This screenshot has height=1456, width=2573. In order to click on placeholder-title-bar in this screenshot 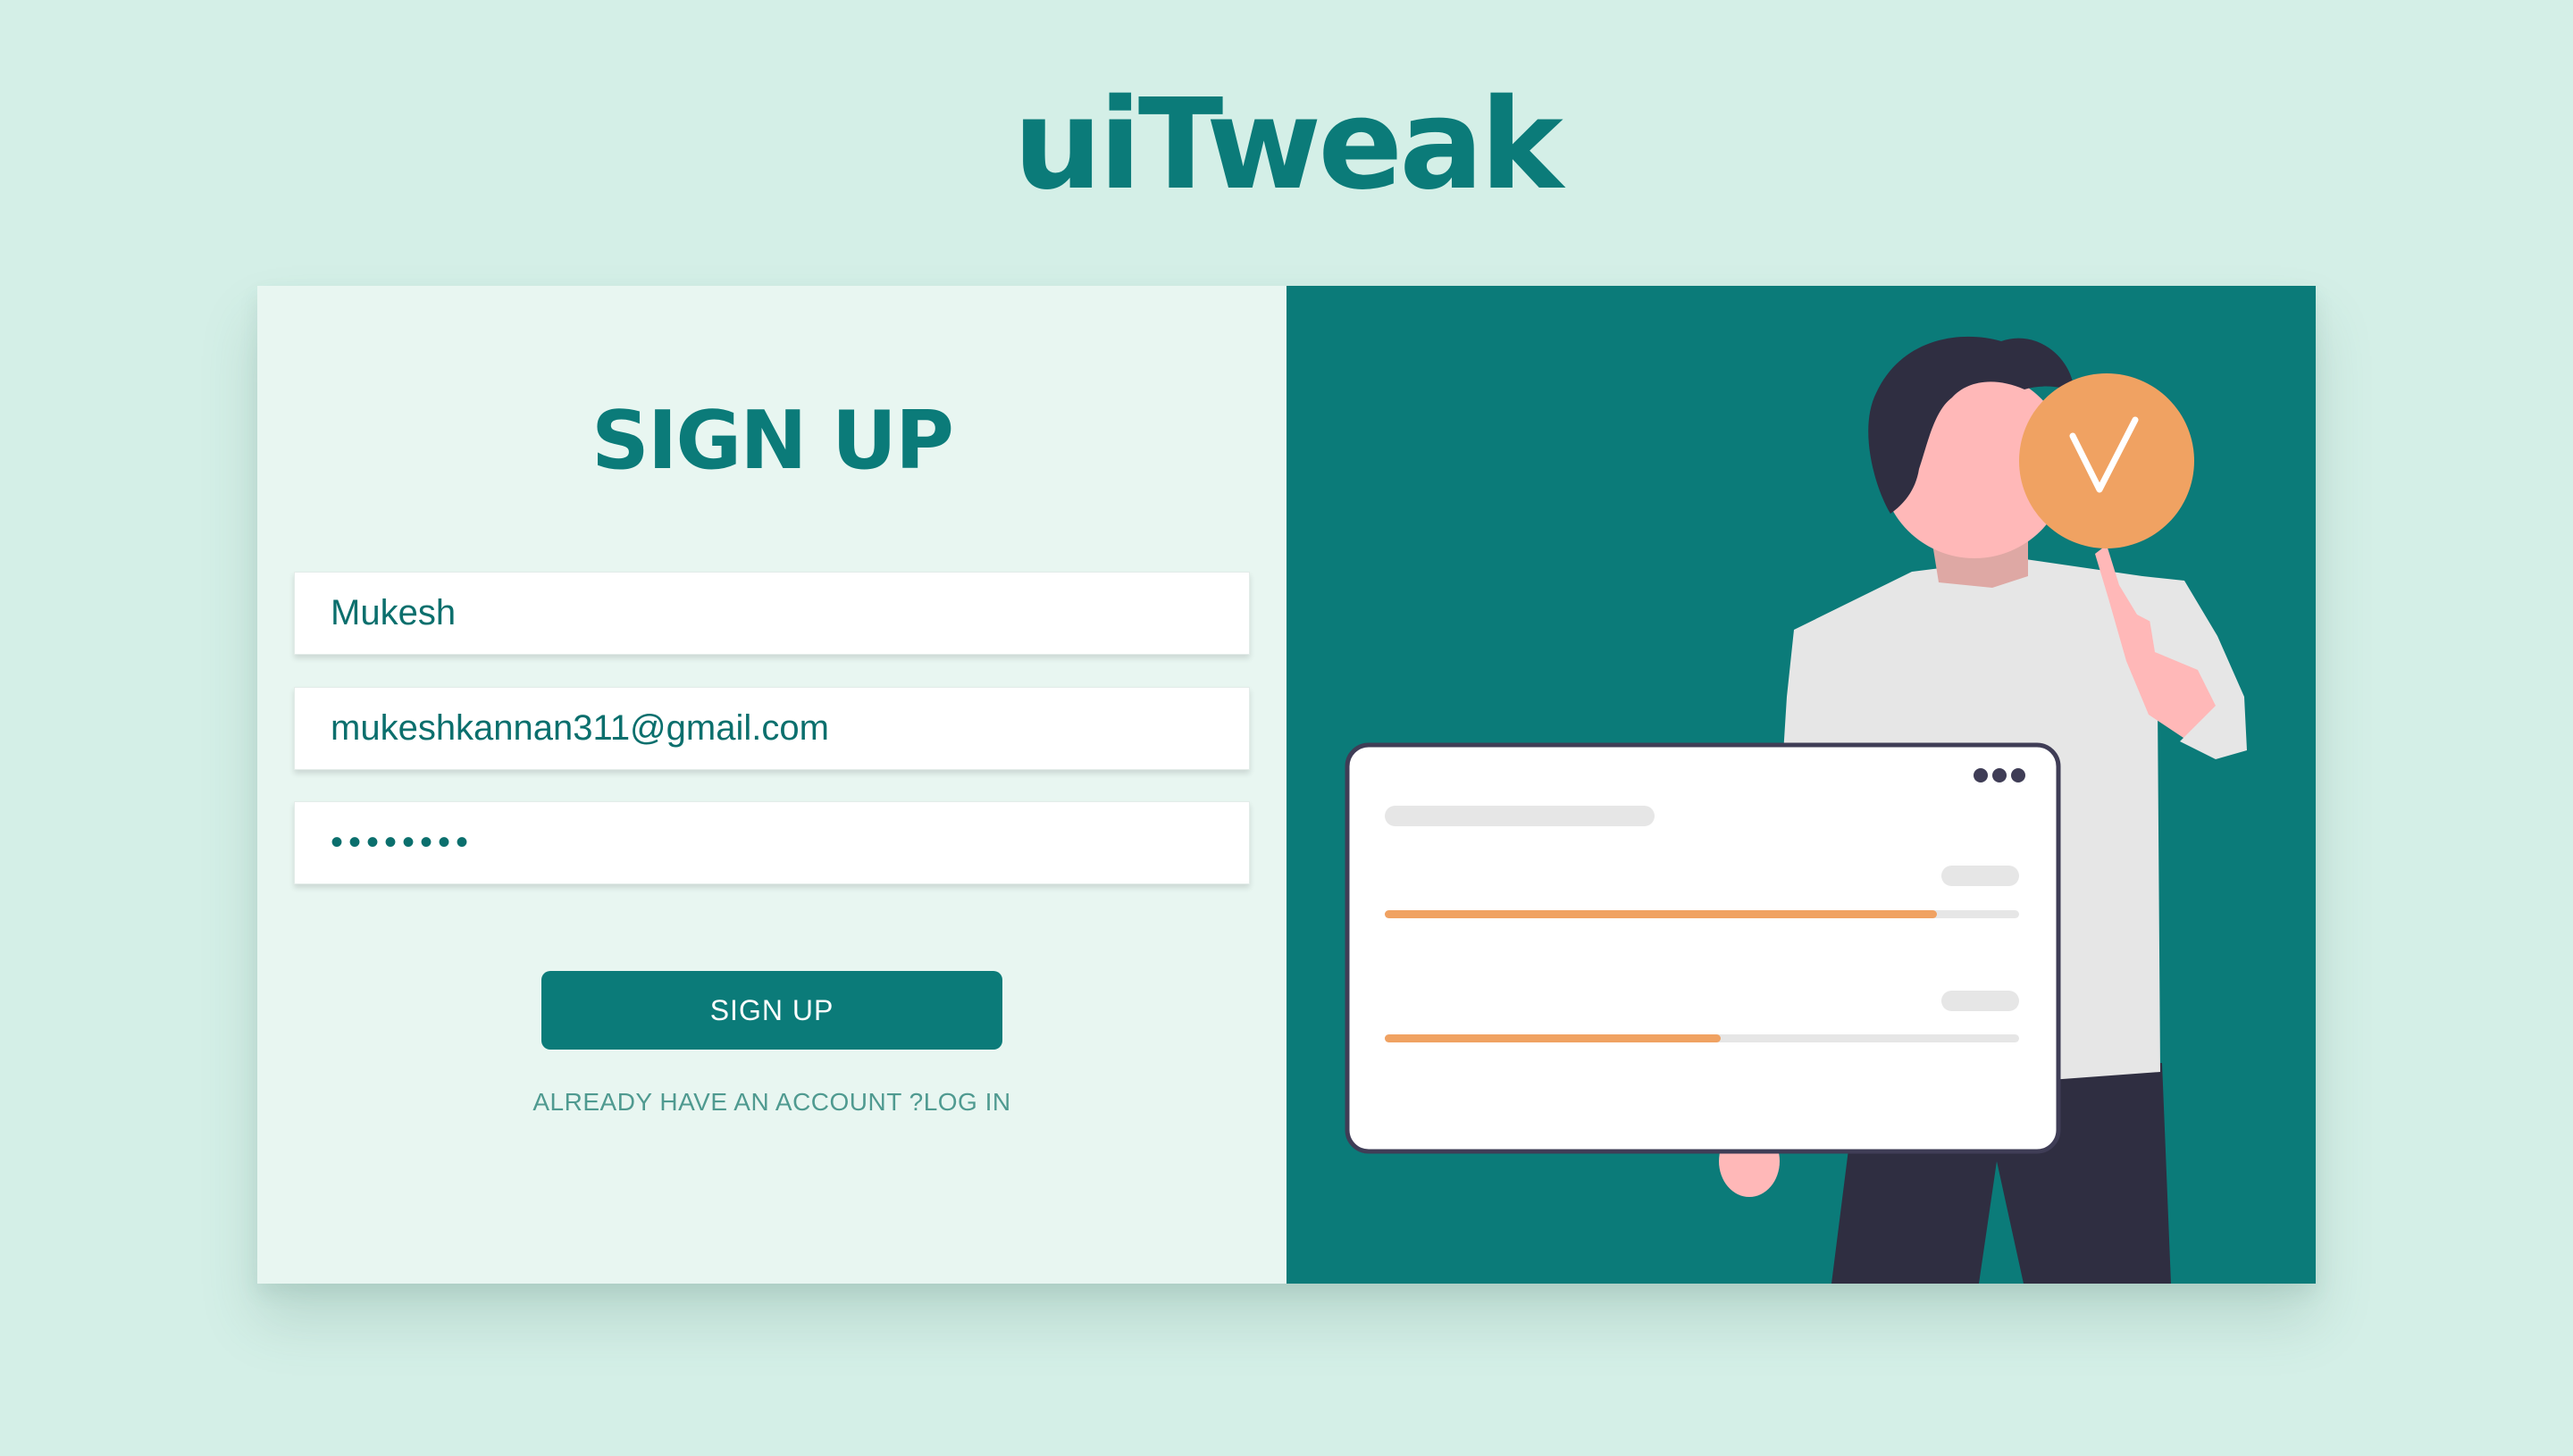, I will do `click(1520, 816)`.